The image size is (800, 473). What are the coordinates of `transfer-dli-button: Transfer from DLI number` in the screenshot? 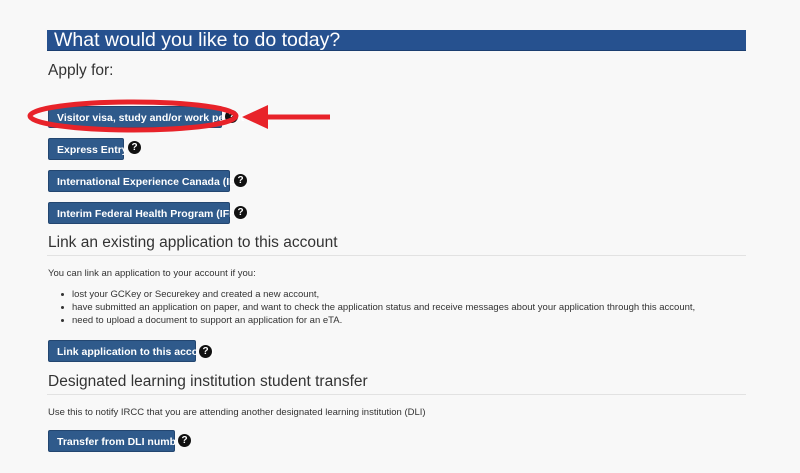 It's located at (117, 441).